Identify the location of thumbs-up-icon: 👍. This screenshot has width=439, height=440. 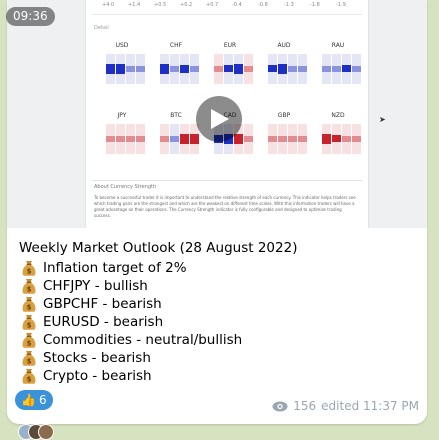
(28, 400).